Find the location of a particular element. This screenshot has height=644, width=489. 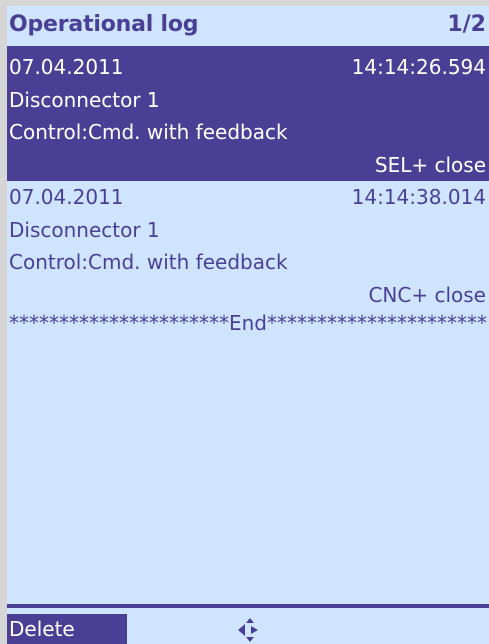

entry-line-4: CNC+ close is located at coordinates (248, 295).